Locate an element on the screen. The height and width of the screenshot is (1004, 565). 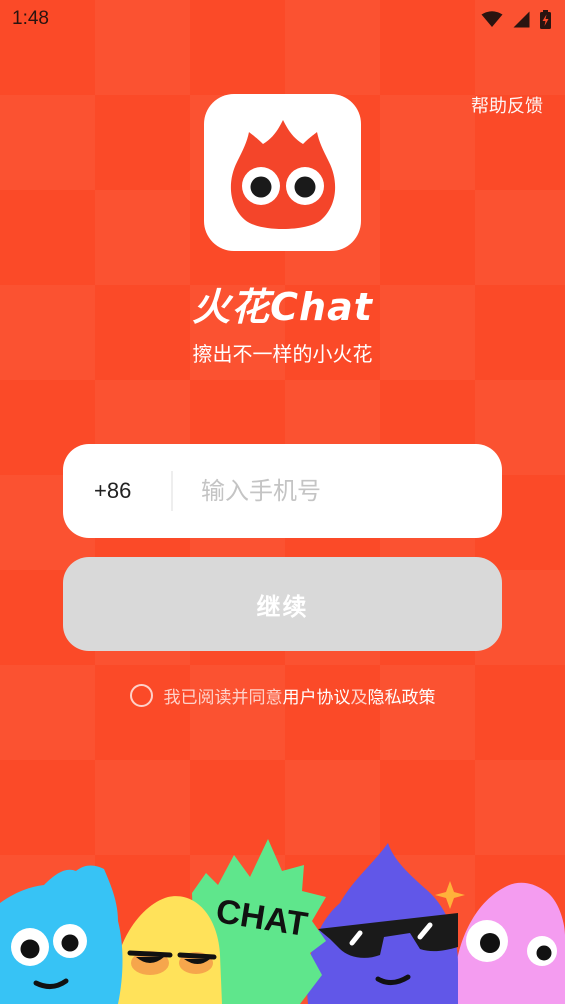
continue-button: 继续 is located at coordinates (282, 604).